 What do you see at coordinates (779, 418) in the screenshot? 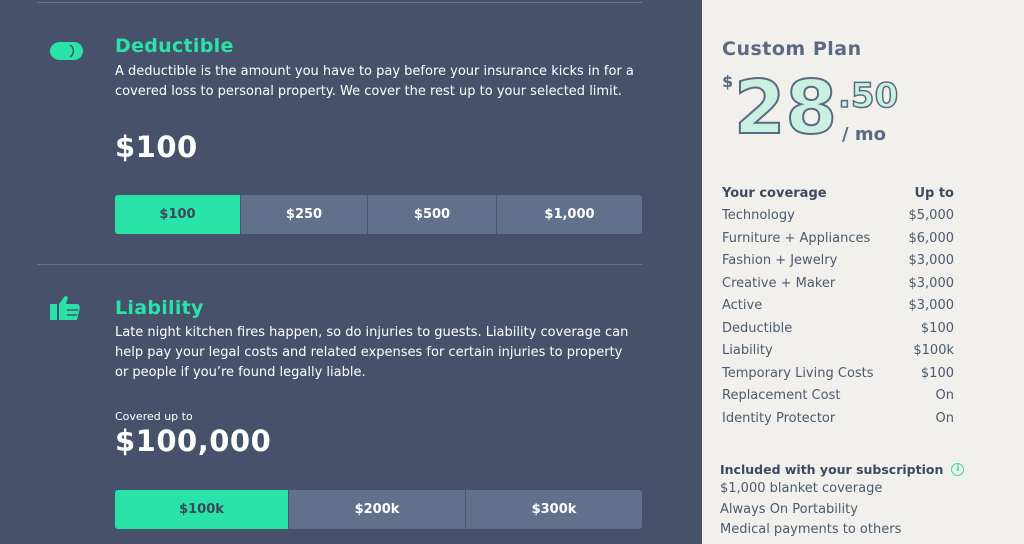
I see `coverage-name: Identity Protector` at bounding box center [779, 418].